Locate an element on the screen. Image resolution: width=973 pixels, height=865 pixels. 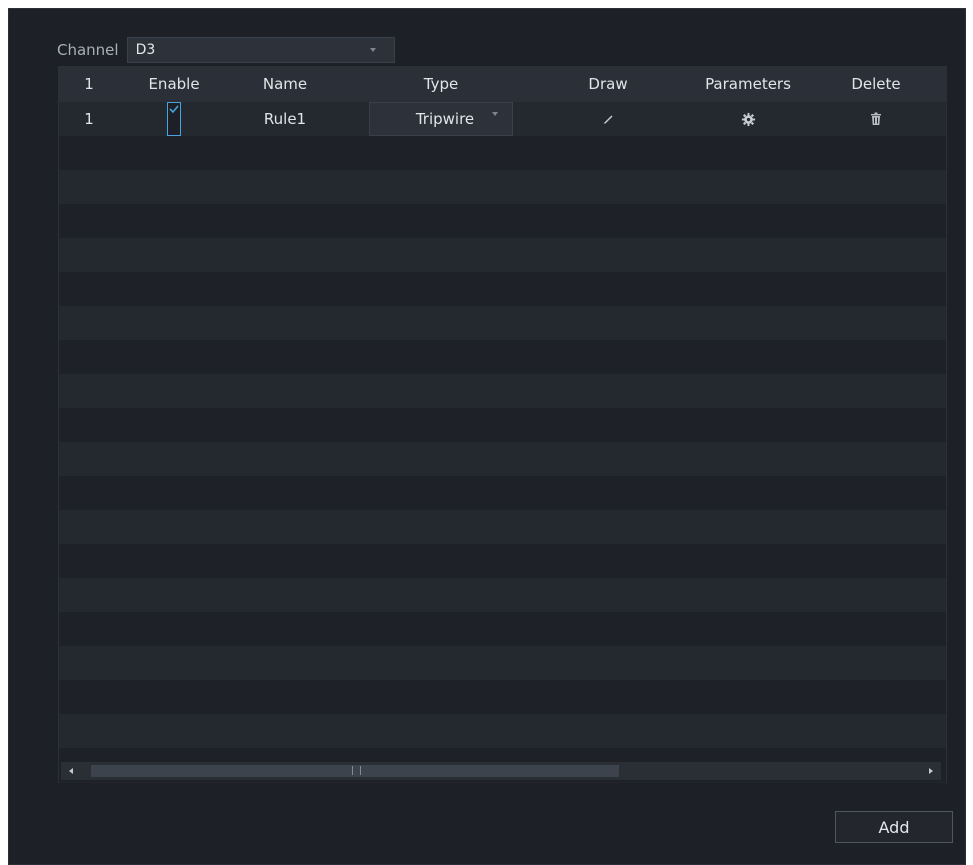
channel-label: Channel is located at coordinates (88, 50).